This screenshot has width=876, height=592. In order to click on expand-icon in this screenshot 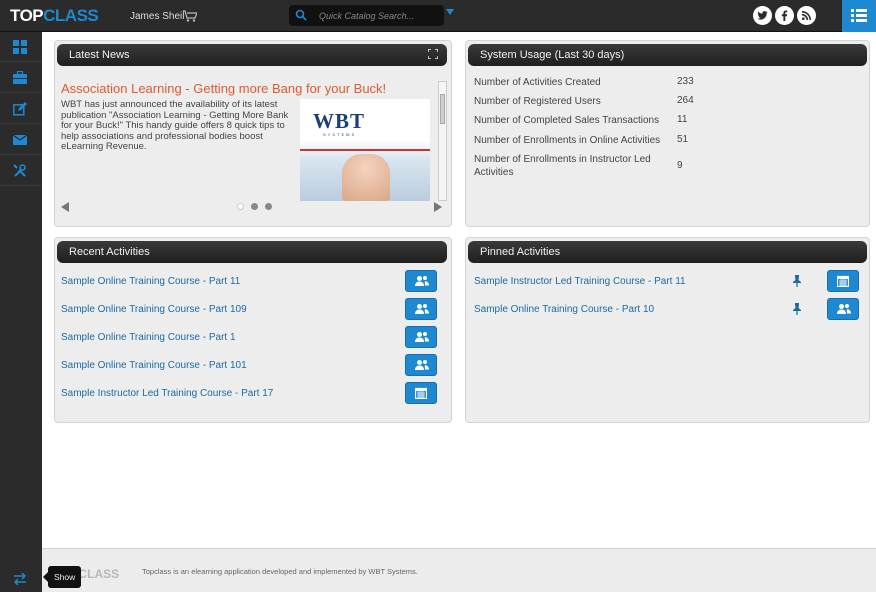, I will do `click(433, 54)`.